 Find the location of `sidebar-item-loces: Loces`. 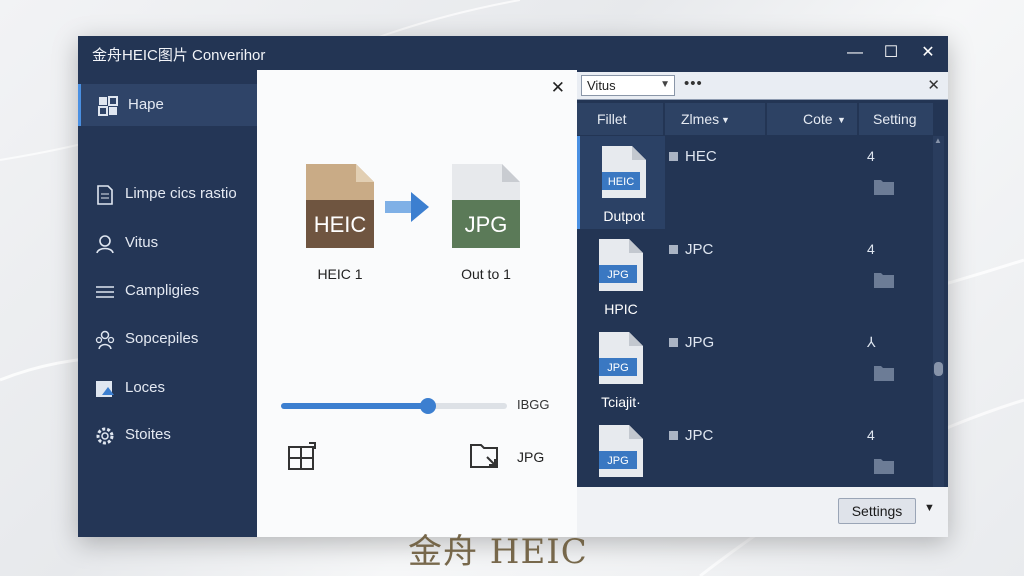

sidebar-item-loces: Loces is located at coordinates (167, 388).